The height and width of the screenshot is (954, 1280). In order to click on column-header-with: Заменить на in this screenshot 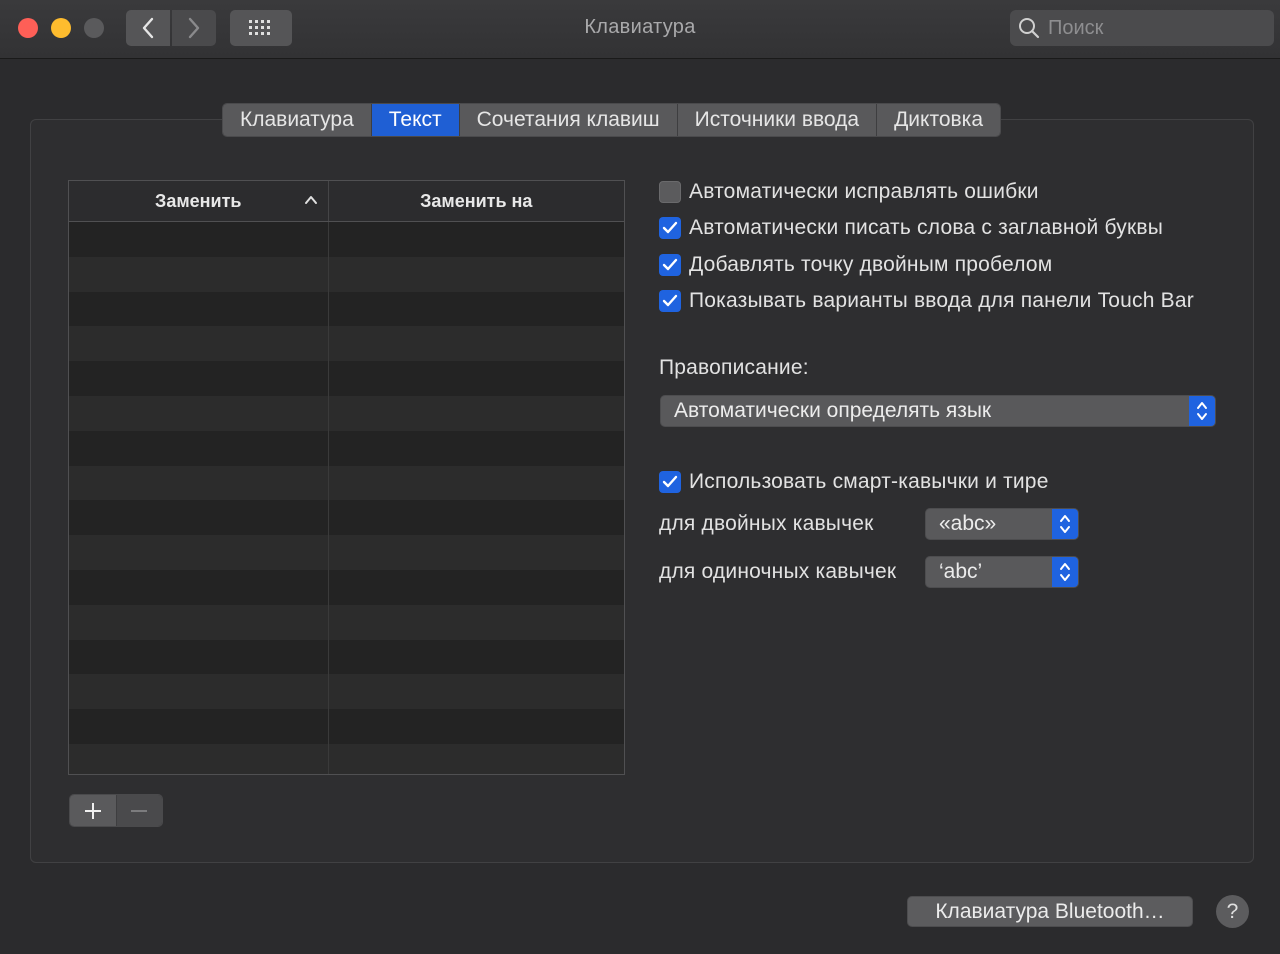, I will do `click(476, 201)`.